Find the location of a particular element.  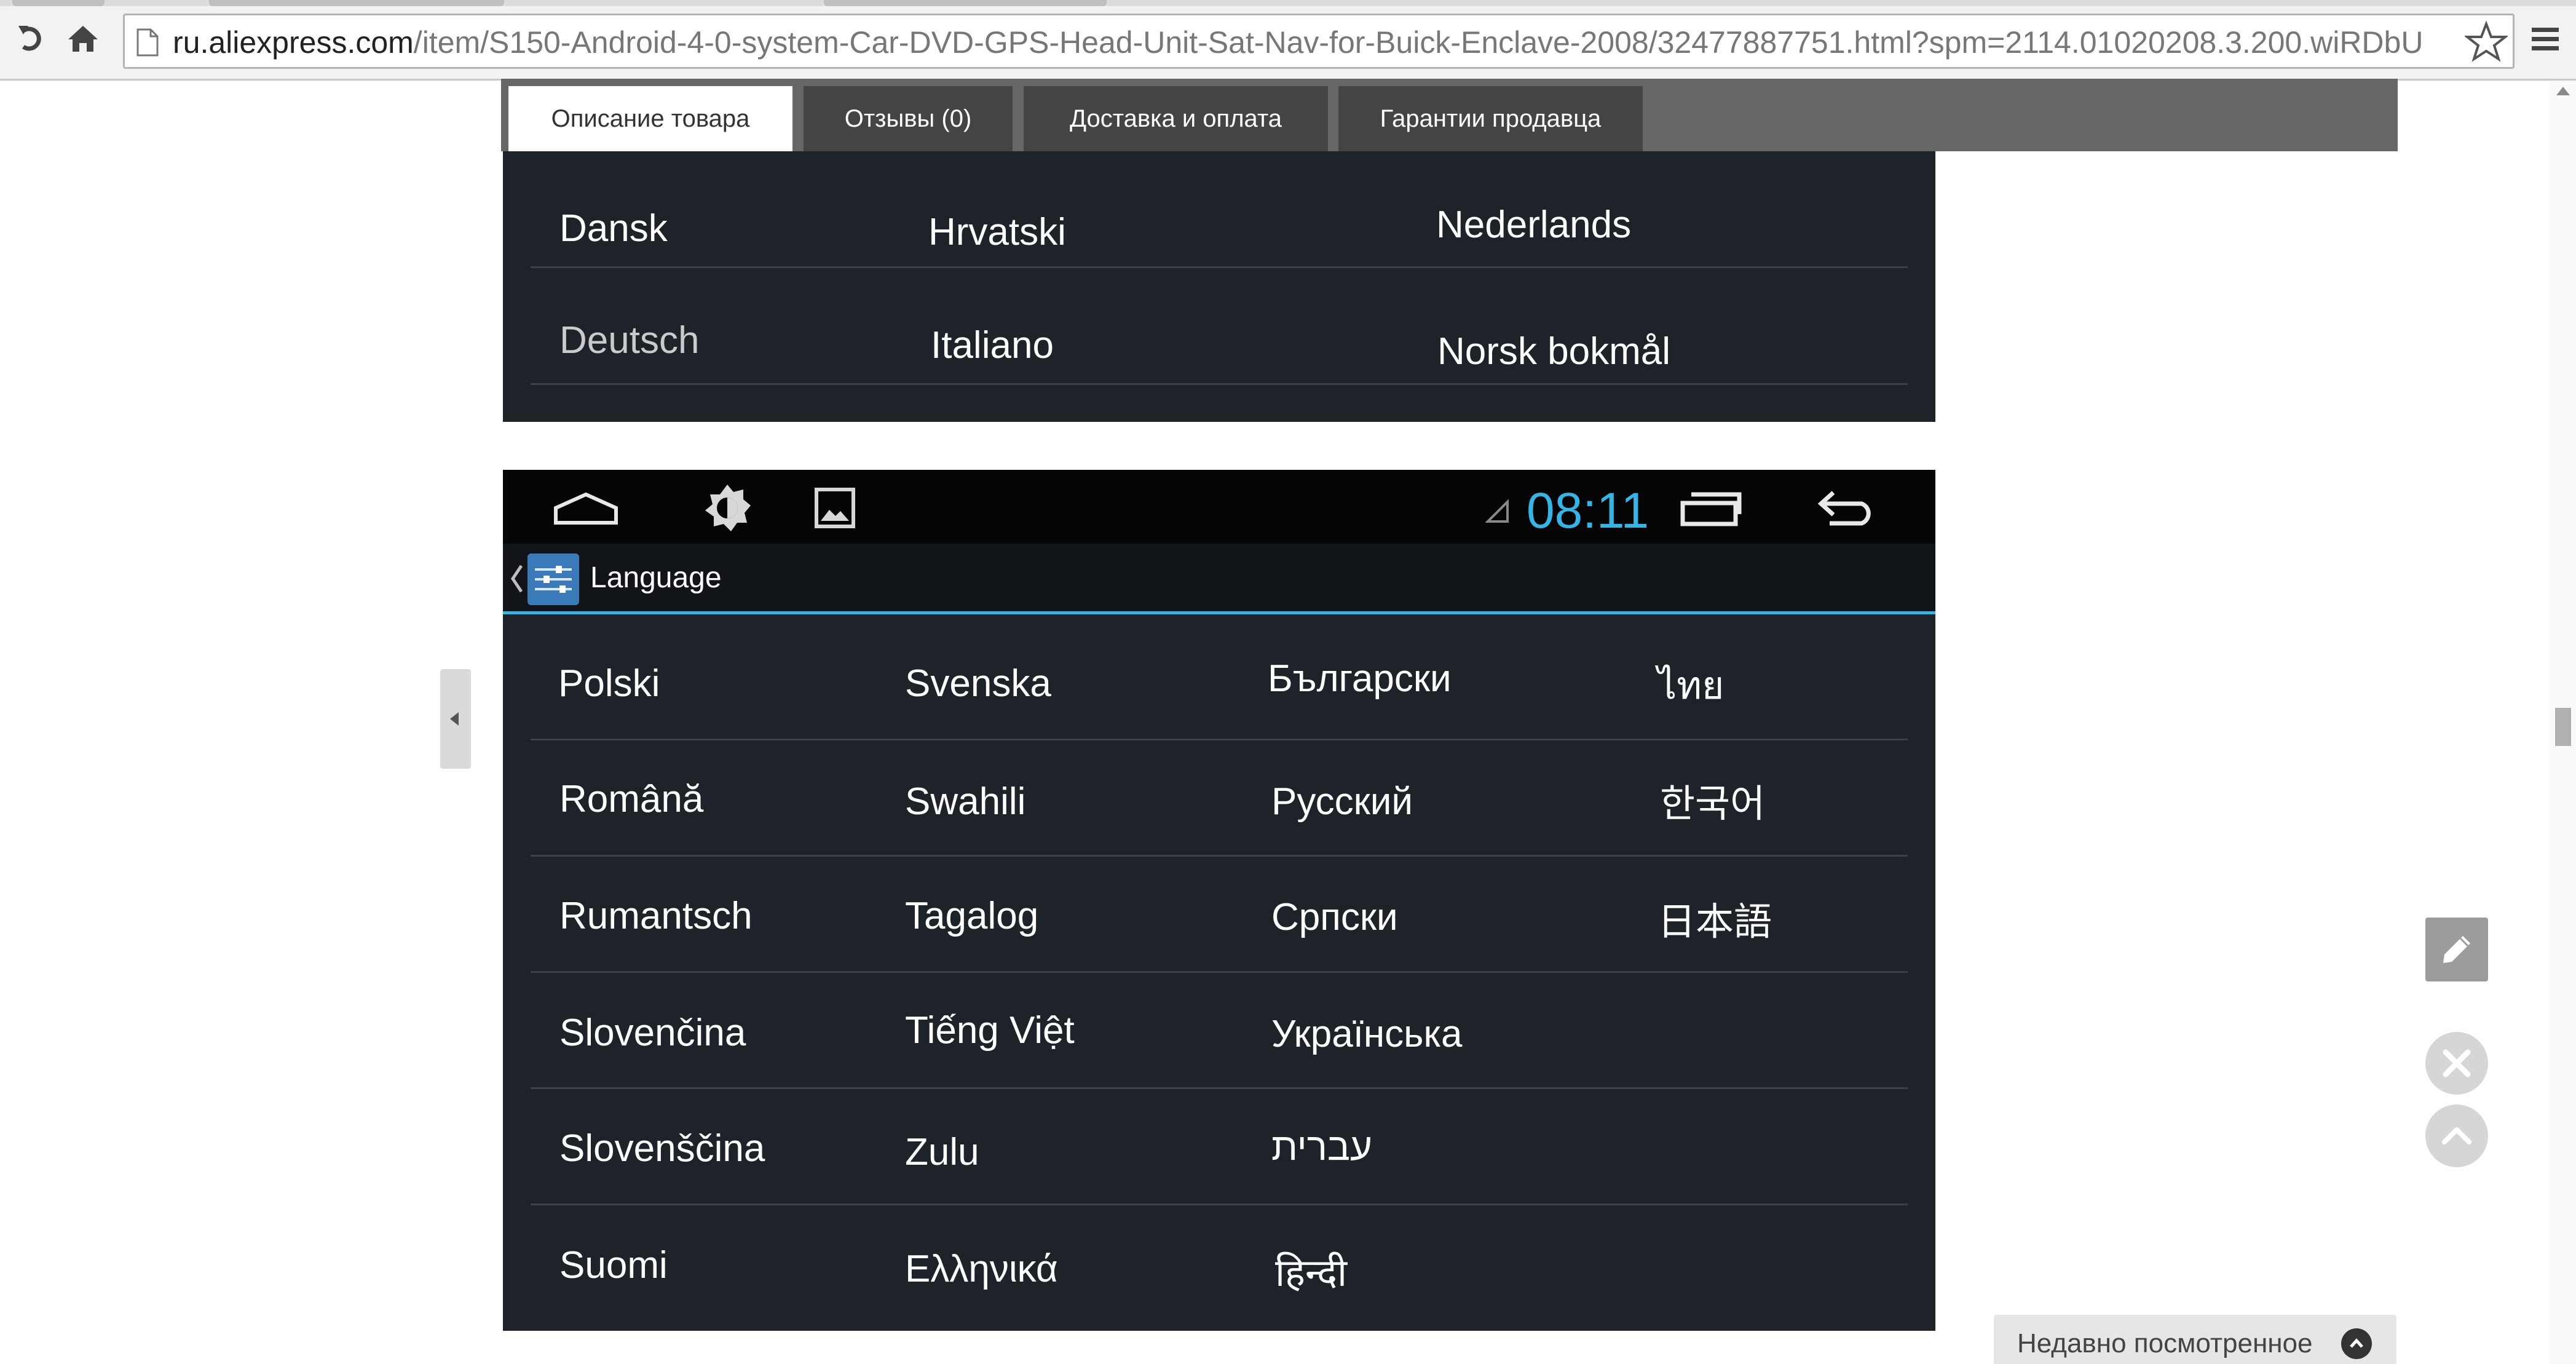

pencil-icon is located at coordinates (2456, 949).